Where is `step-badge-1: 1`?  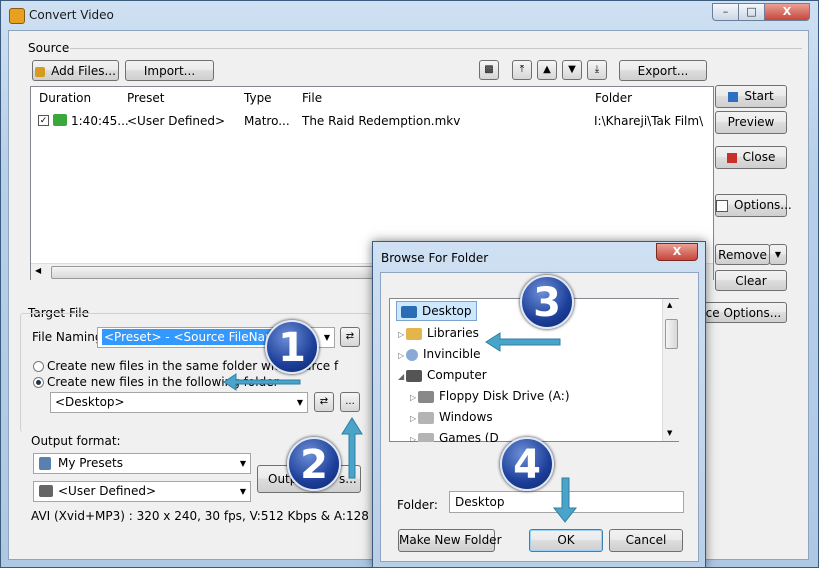 step-badge-1: 1 is located at coordinates (292, 347).